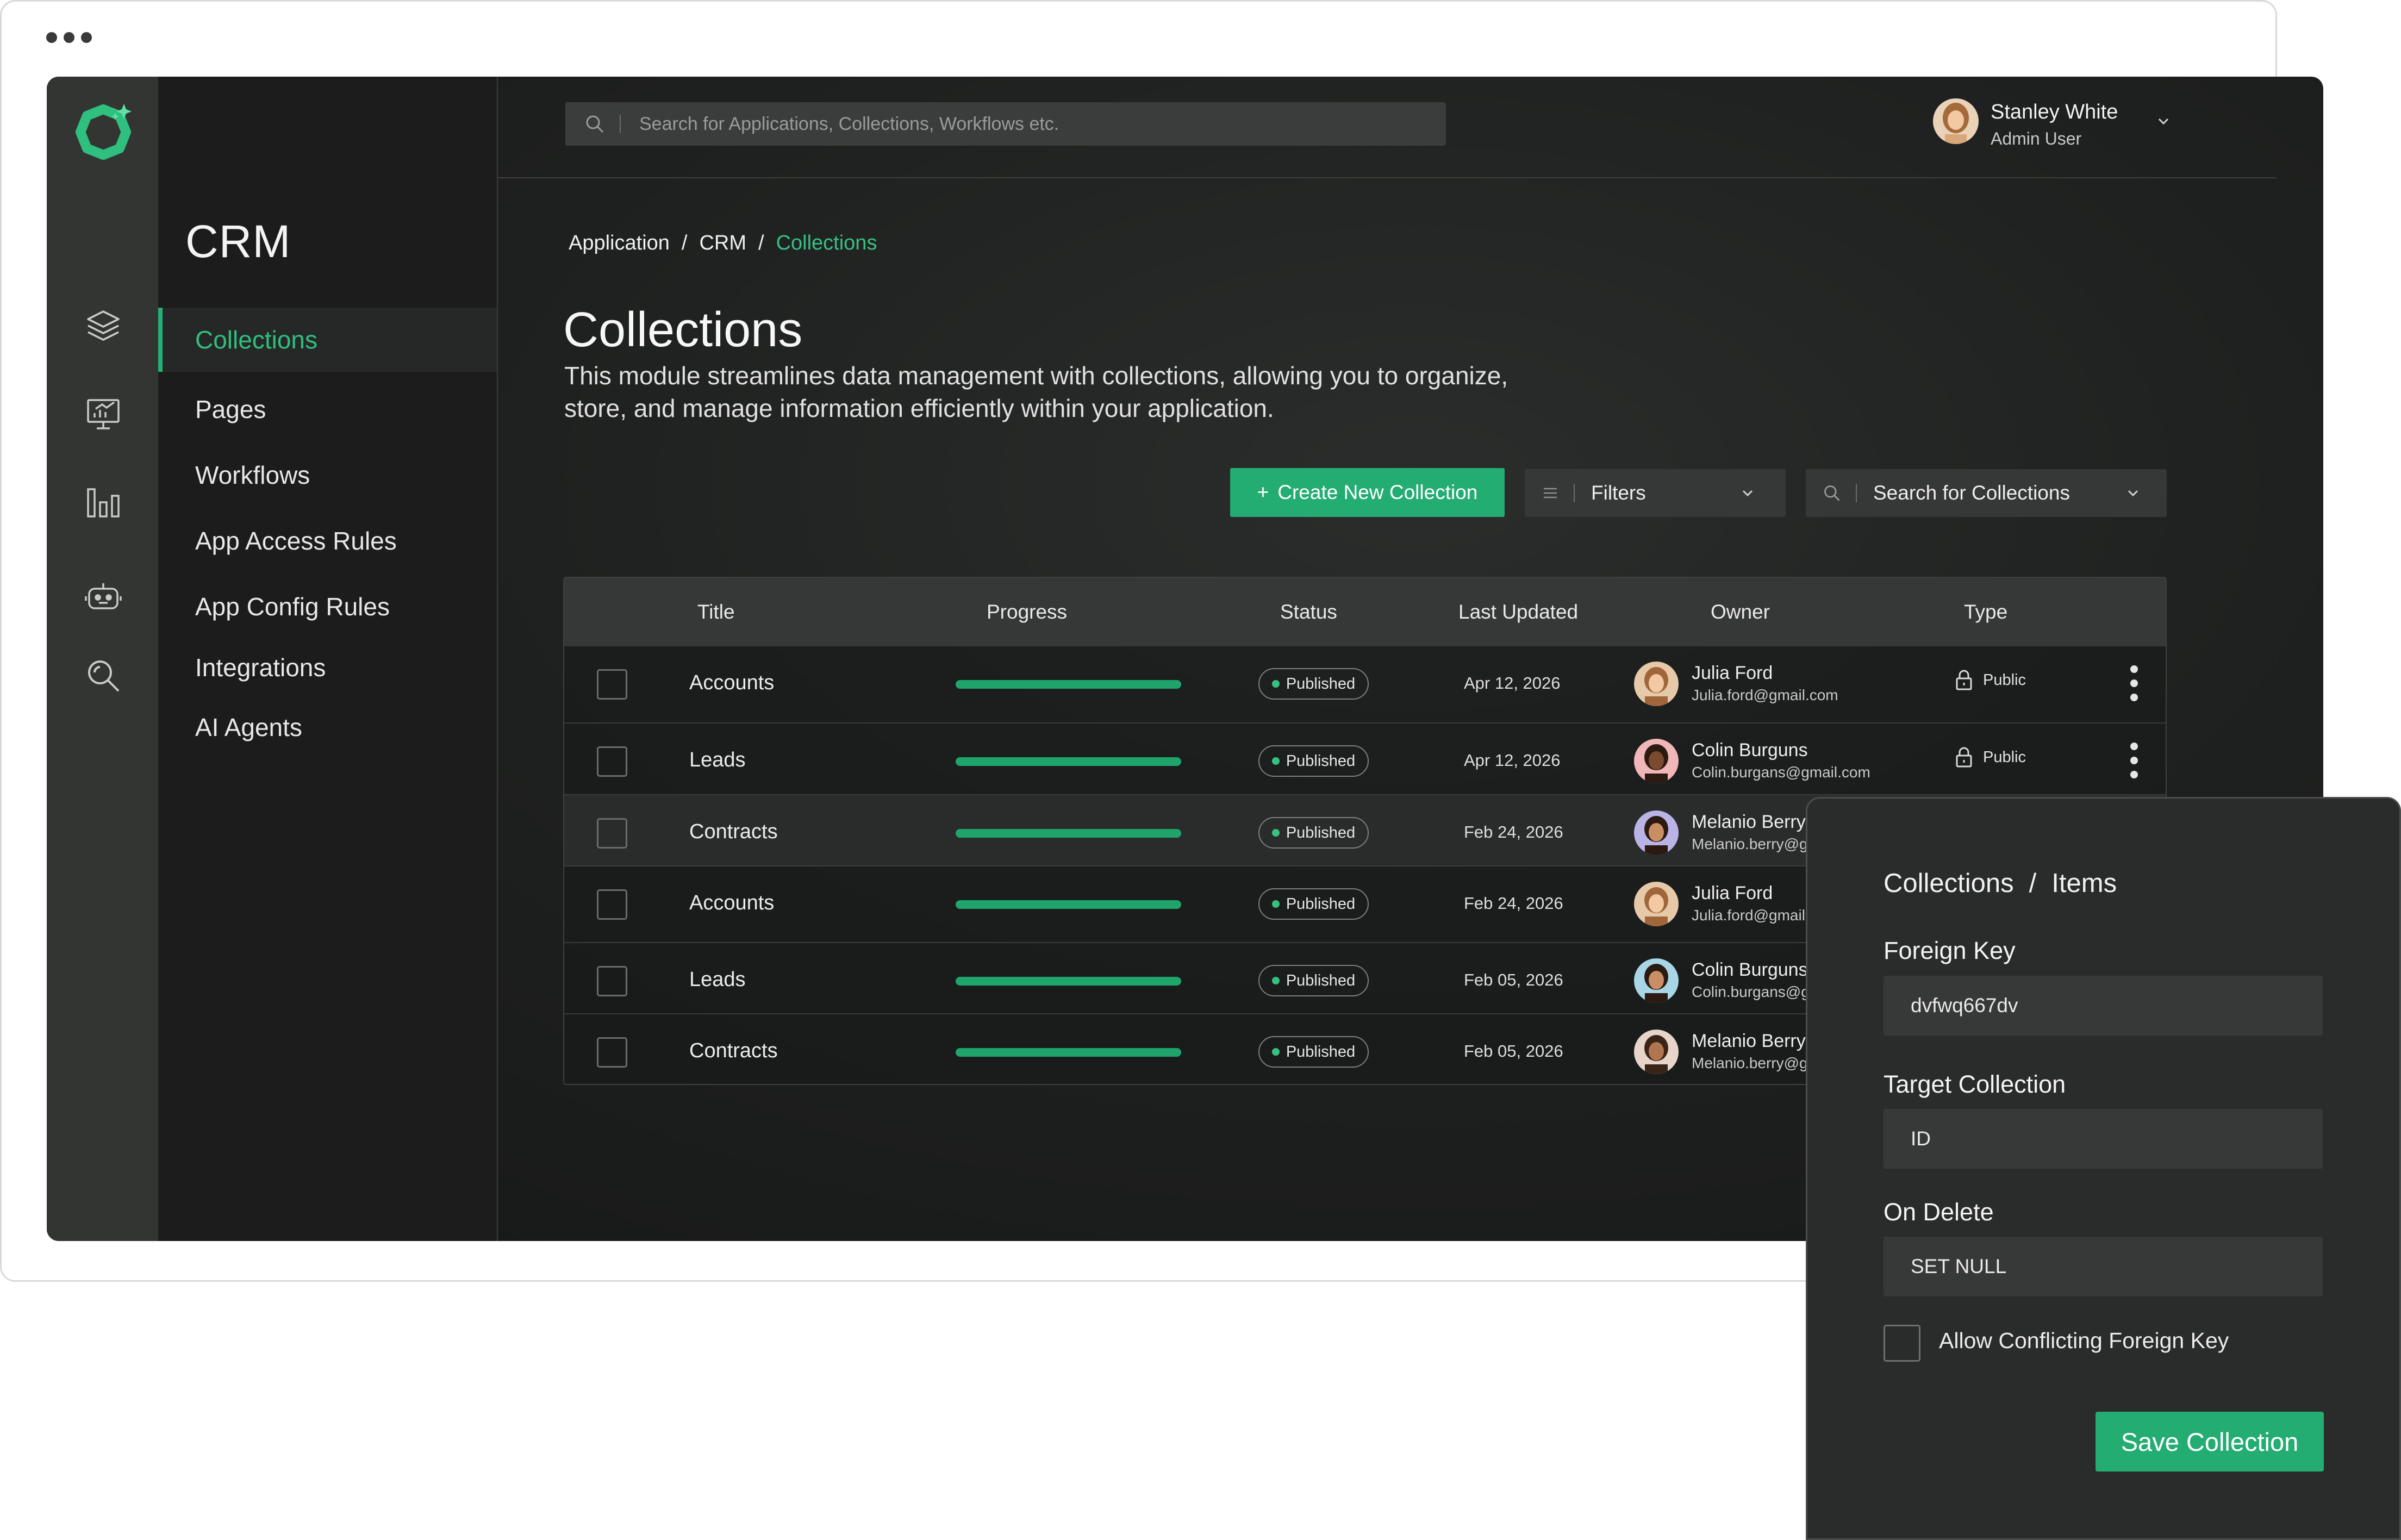  Describe the element at coordinates (1263, 492) in the screenshot. I see `plus-icon: +` at that location.